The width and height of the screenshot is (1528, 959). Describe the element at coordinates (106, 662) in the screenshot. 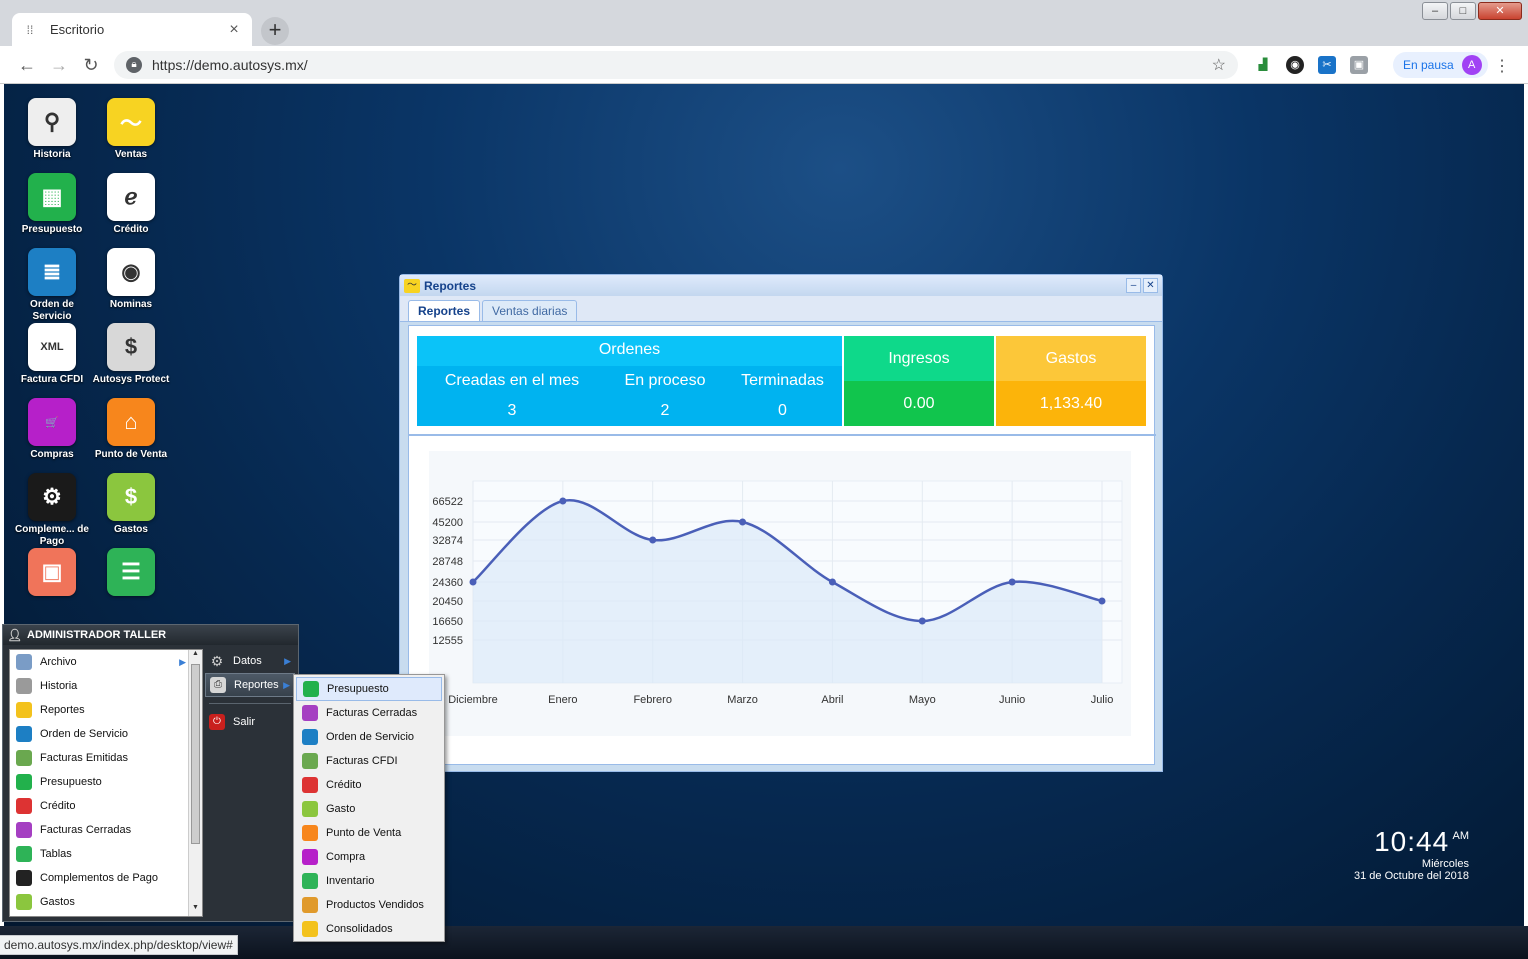

I see `menu-item-archivo: Archivo ▶` at that location.